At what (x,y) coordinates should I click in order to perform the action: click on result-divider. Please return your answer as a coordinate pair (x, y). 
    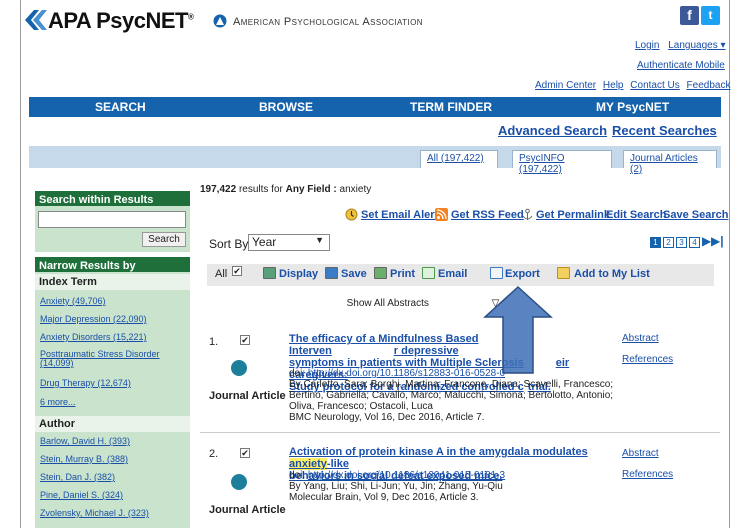
    Looking at the image, I should click on (460, 432).